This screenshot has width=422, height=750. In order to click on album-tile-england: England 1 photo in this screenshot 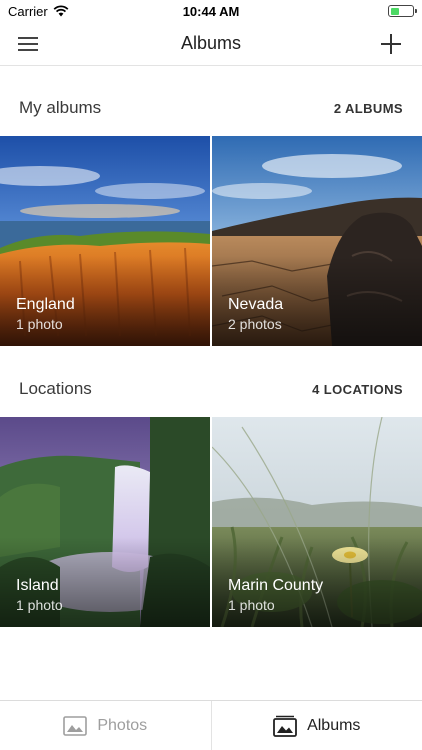, I will do `click(105, 241)`.